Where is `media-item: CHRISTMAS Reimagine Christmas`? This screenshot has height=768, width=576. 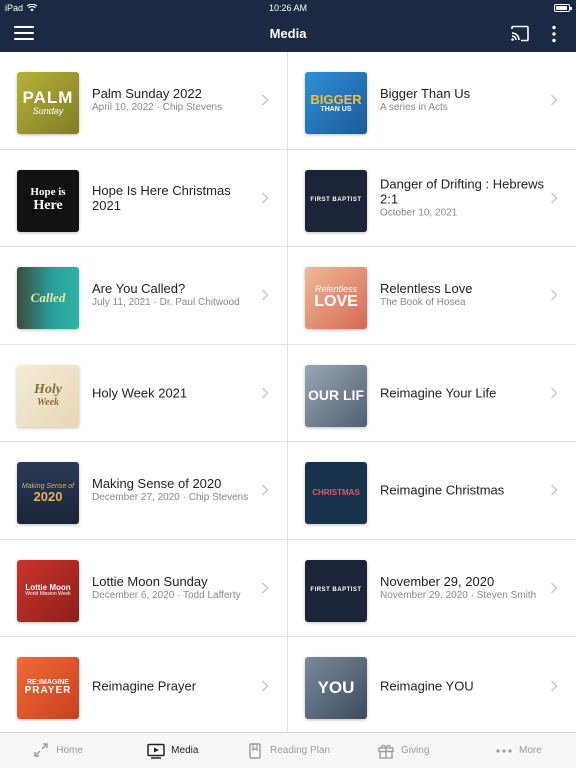
media-item: CHRISTMAS Reimagine Christmas is located at coordinates (432, 490).